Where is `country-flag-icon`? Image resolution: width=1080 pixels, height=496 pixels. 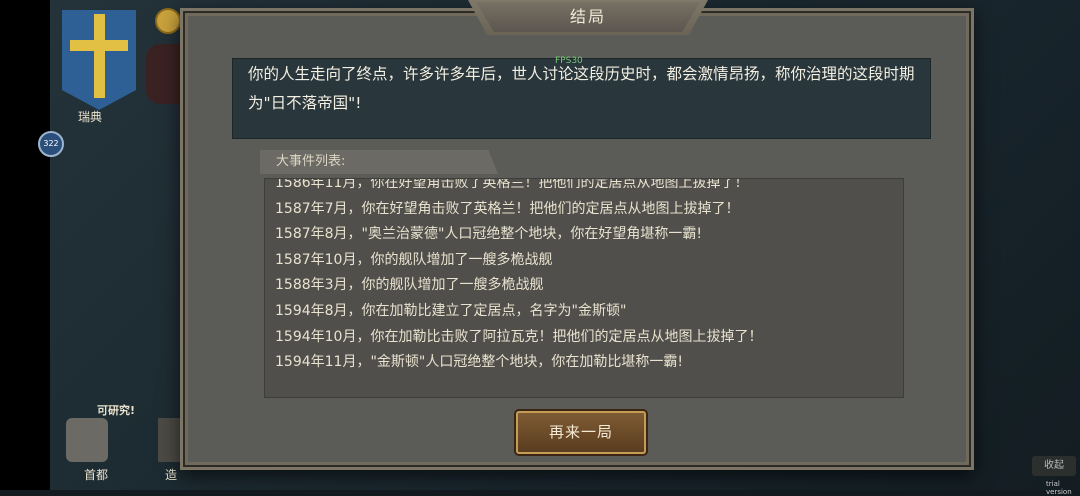 country-flag-icon is located at coordinates (99, 60).